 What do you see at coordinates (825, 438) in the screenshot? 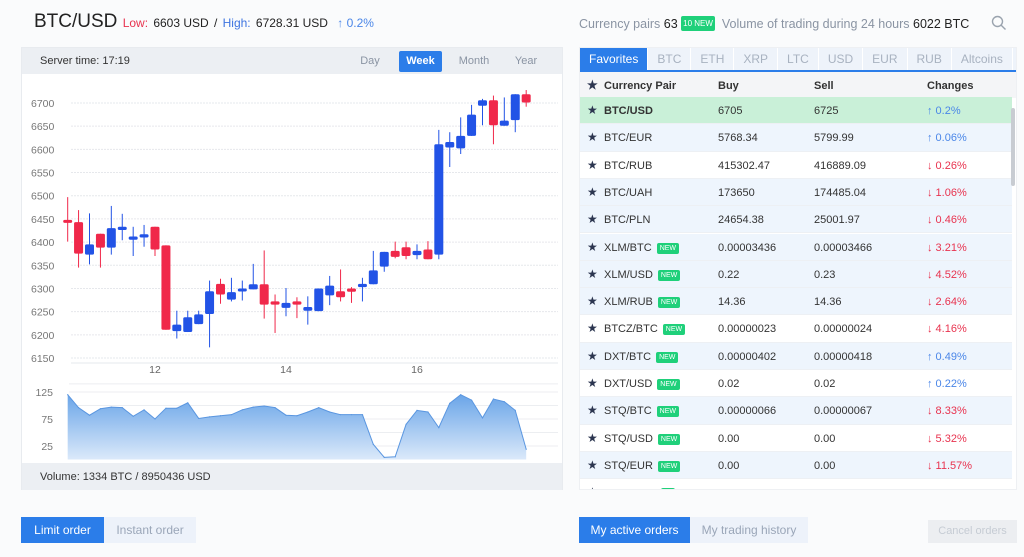
I see `sell-price: 0.00` at bounding box center [825, 438].